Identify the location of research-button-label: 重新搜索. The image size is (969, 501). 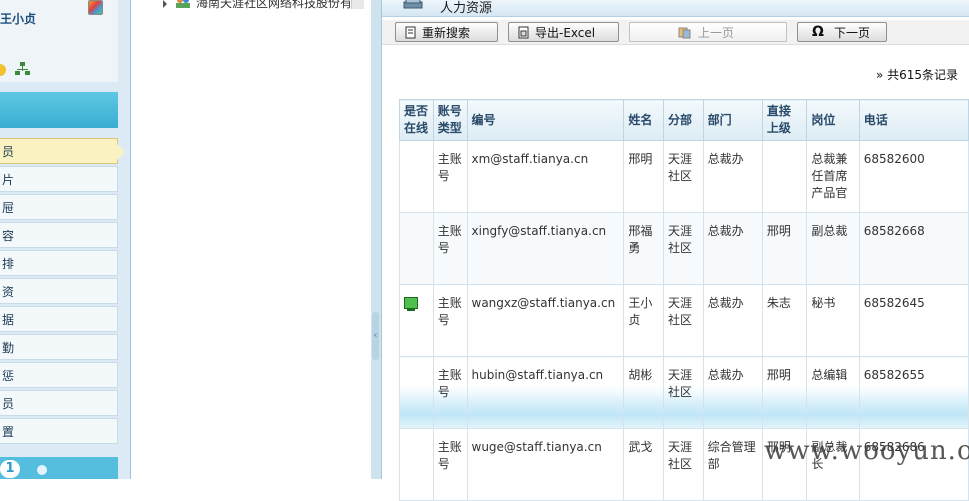
(446, 33).